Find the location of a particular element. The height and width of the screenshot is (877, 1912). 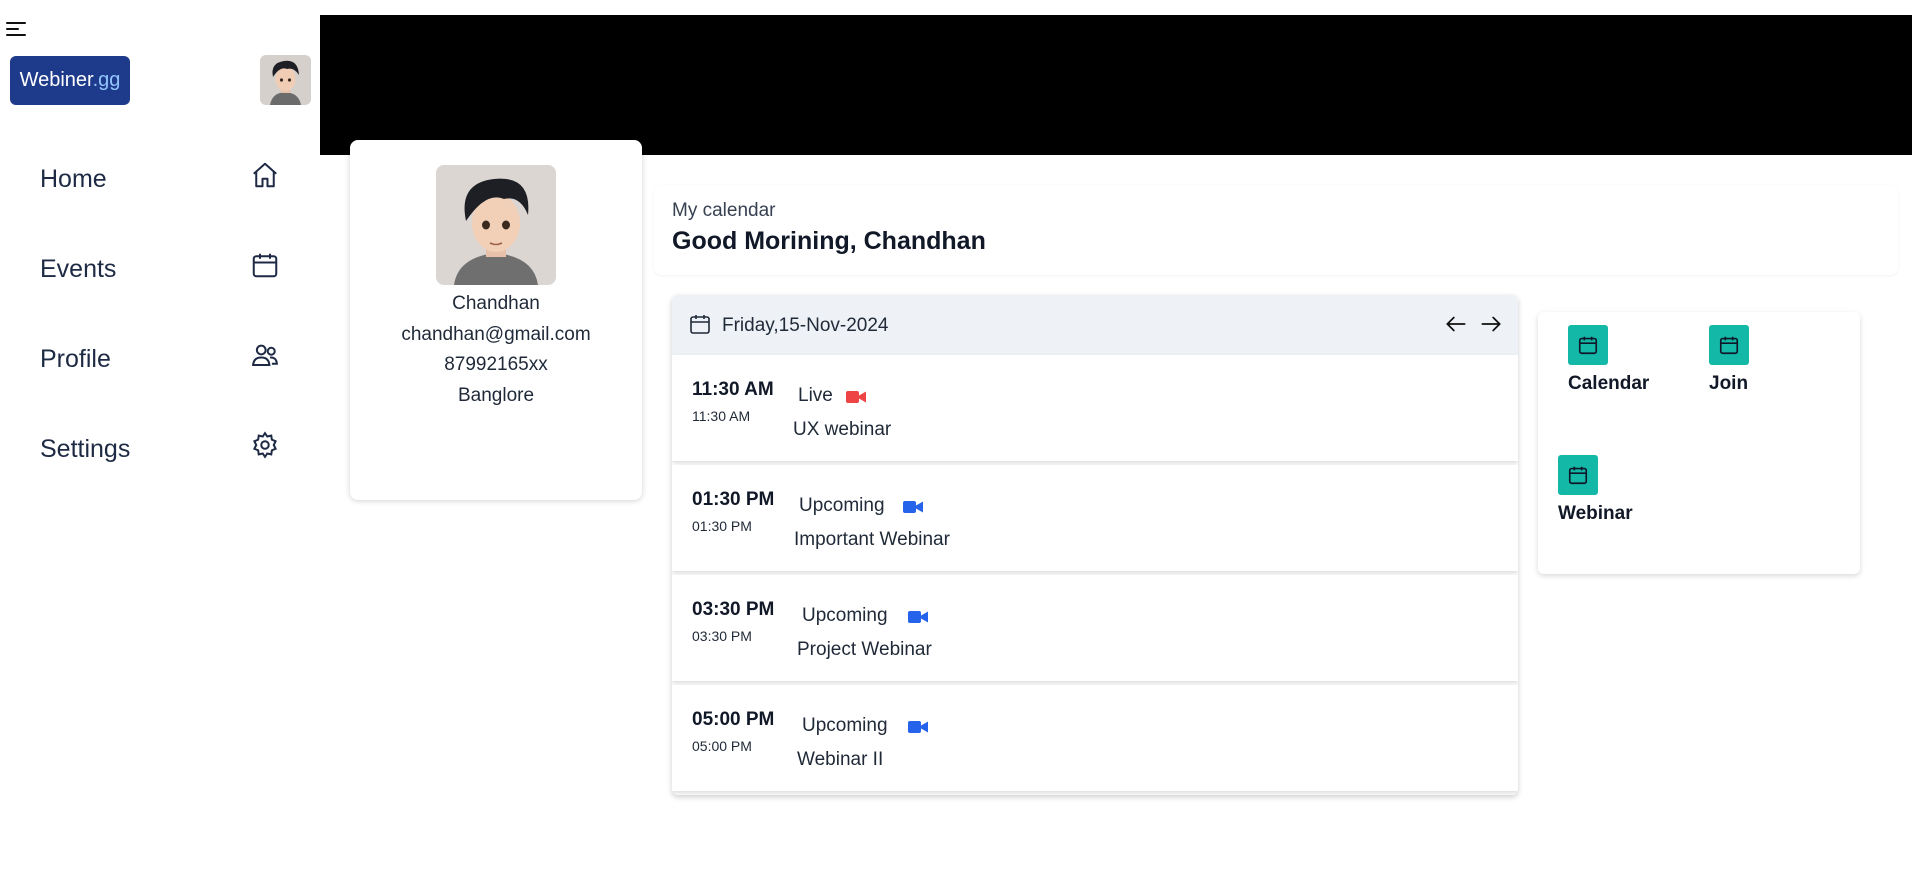

sidebar-nav: Home Events Profile Settings is located at coordinates (160, 328).